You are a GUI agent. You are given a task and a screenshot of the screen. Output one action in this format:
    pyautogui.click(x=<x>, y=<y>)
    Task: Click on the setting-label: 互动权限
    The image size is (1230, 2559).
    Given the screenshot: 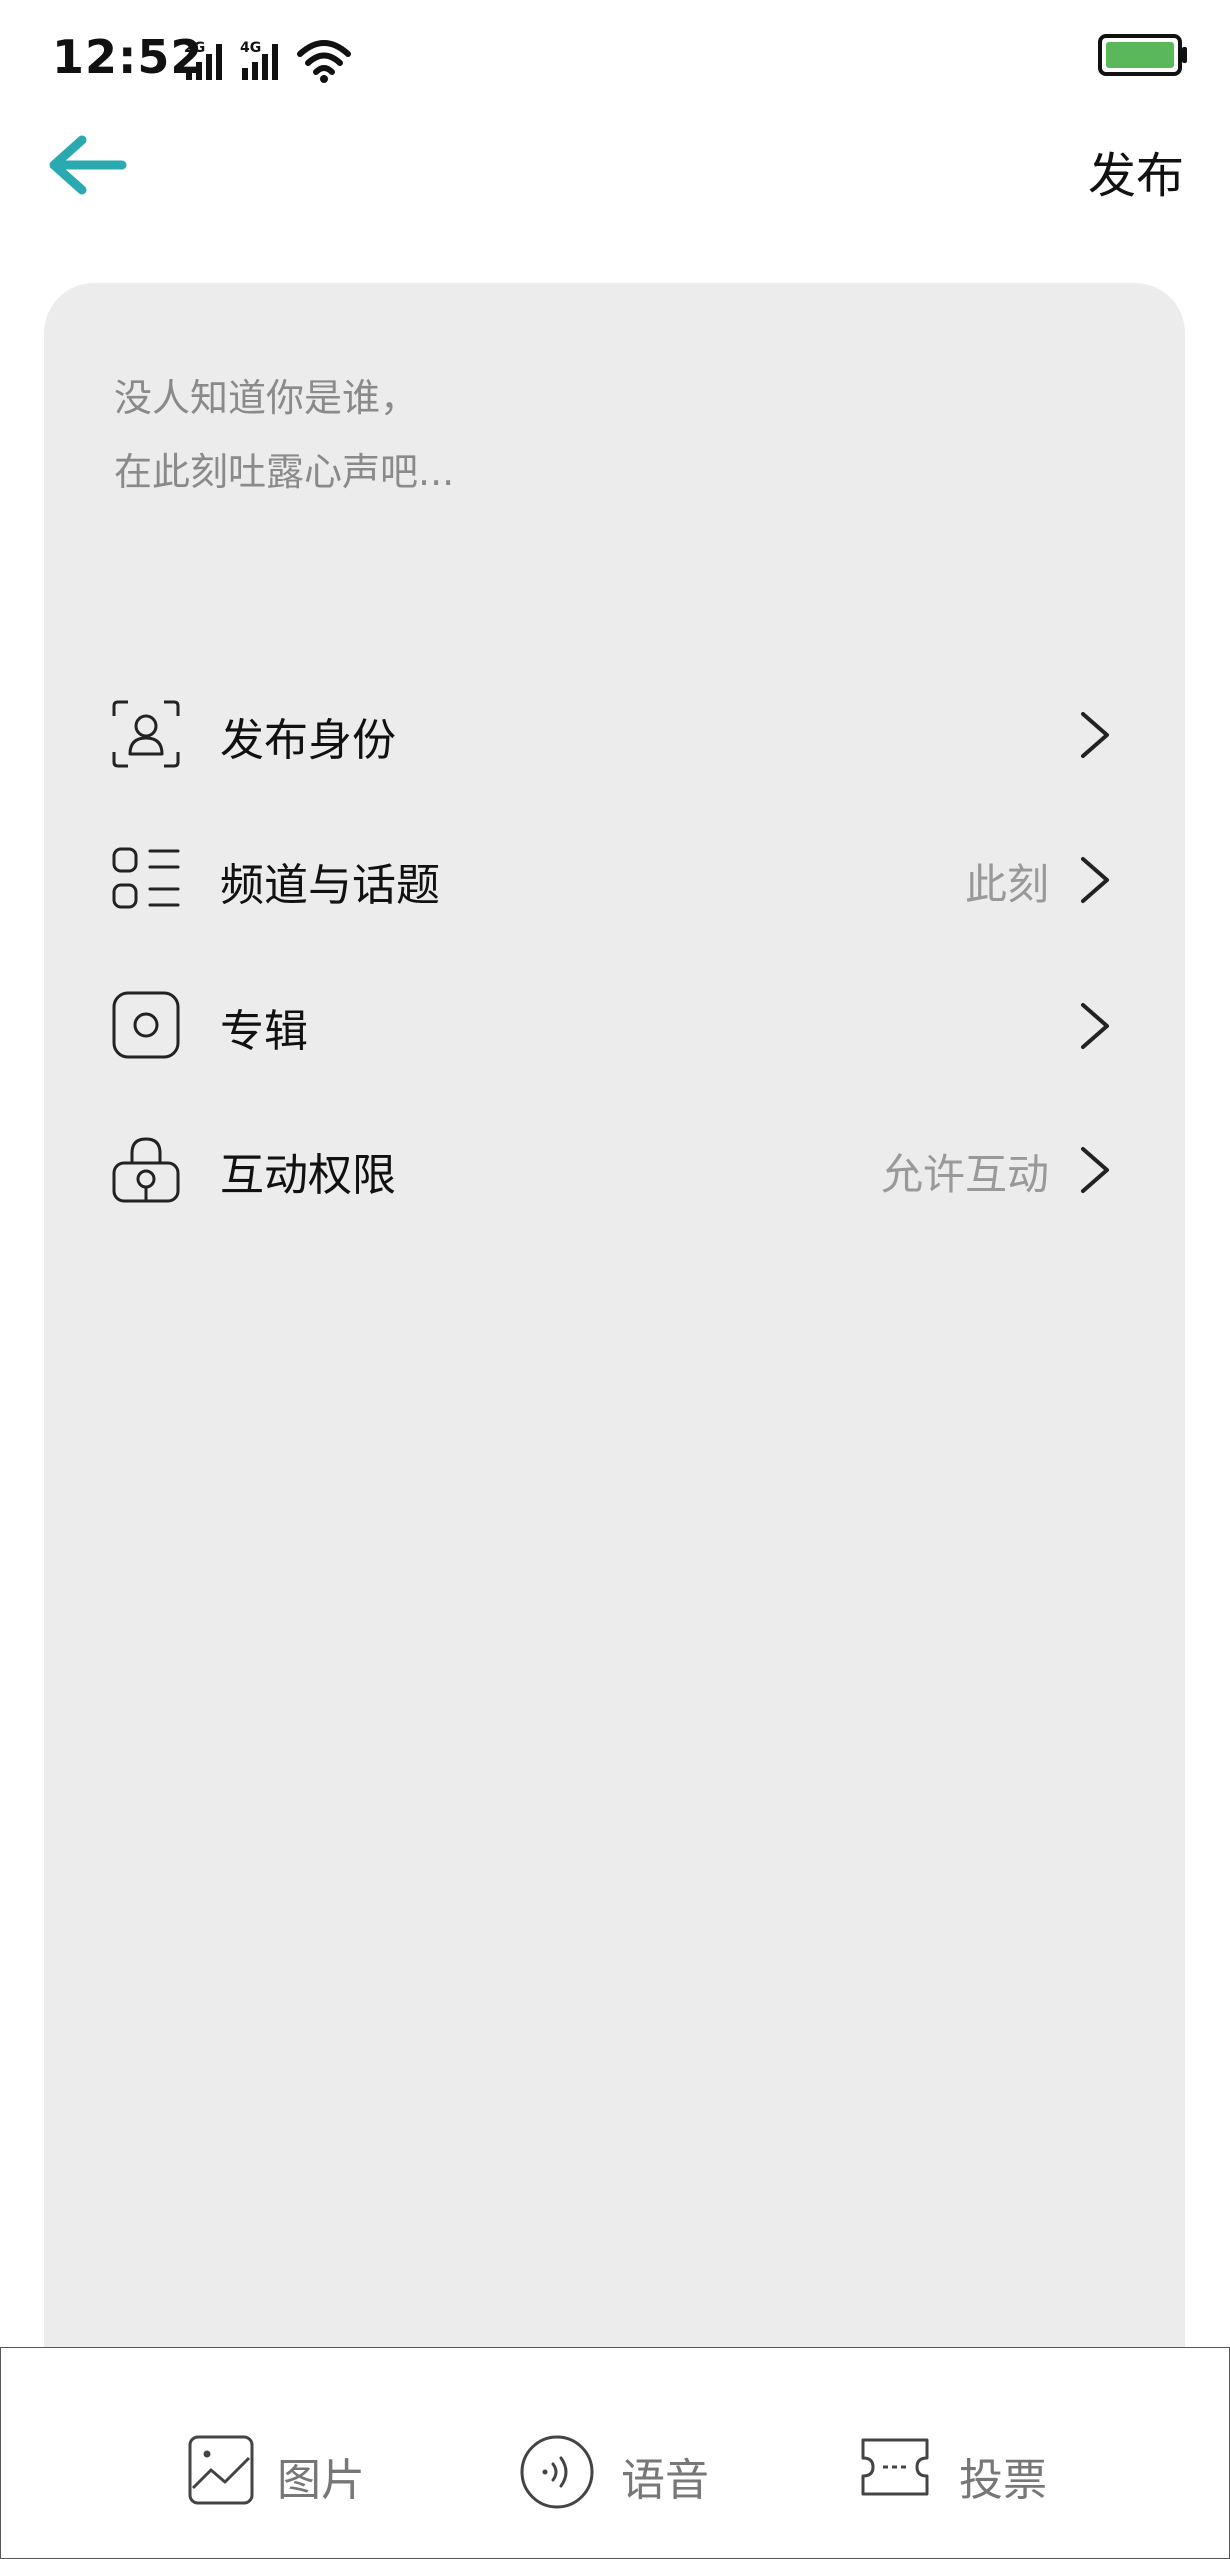 What is the action you would take?
    pyautogui.click(x=308, y=1175)
    